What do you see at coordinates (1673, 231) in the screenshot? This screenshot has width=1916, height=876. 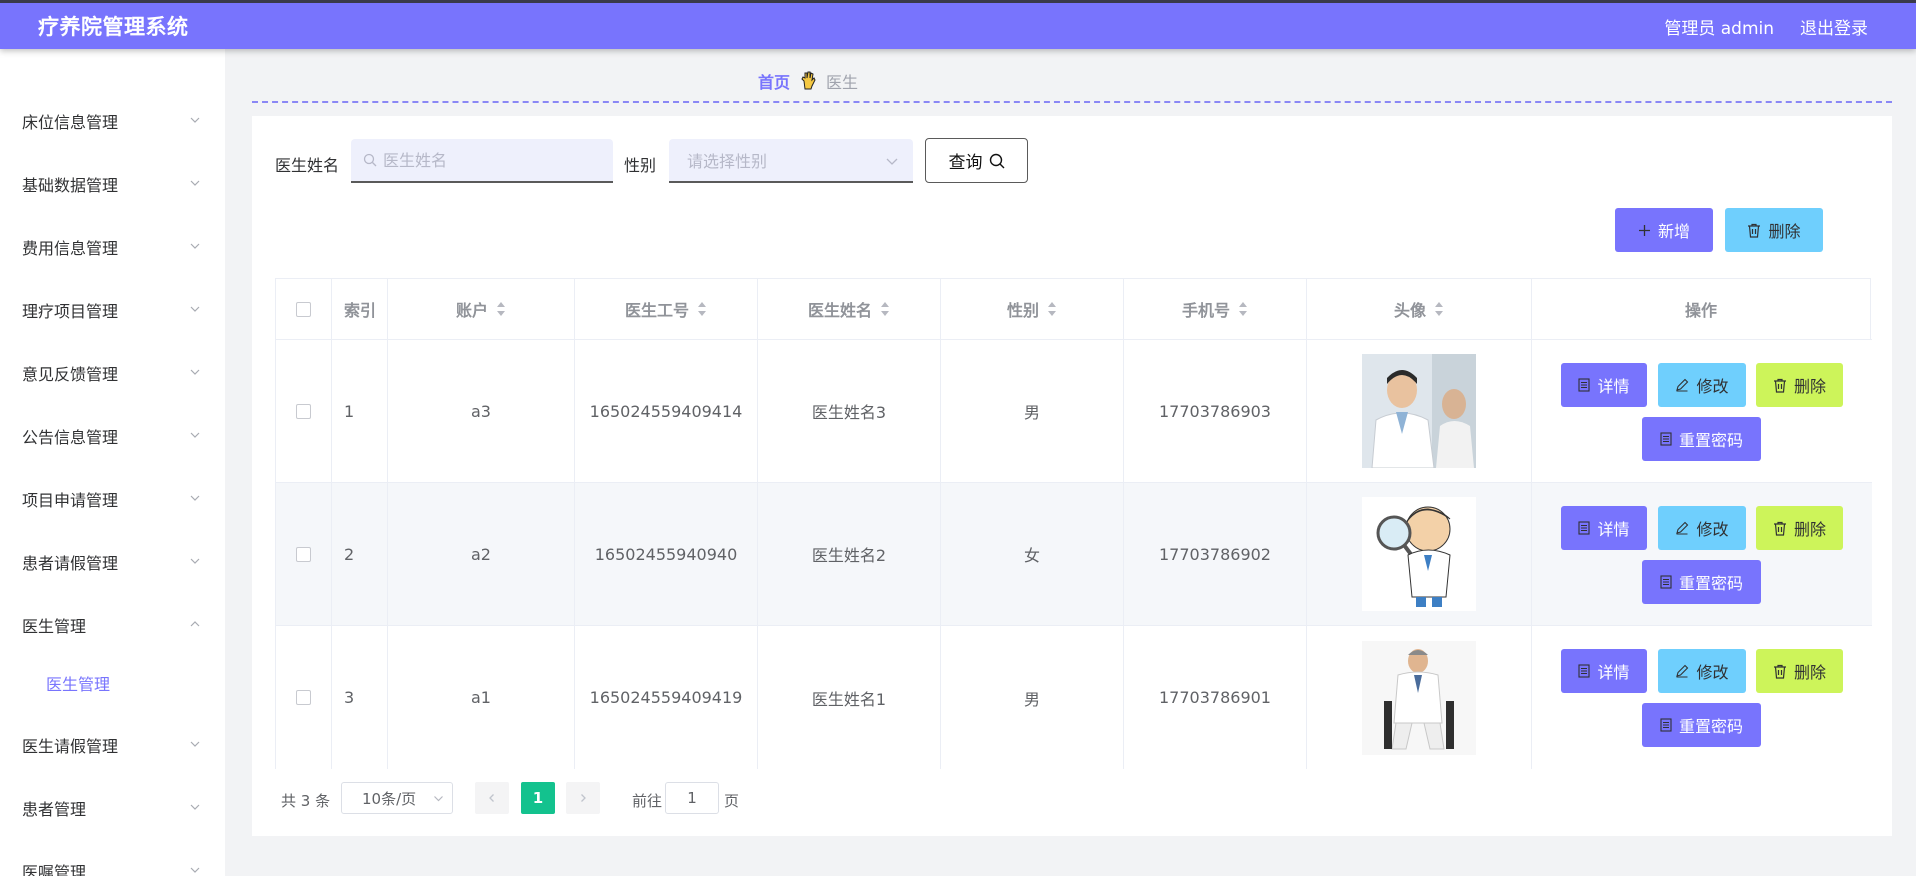 I see `add-button-label: 新增` at bounding box center [1673, 231].